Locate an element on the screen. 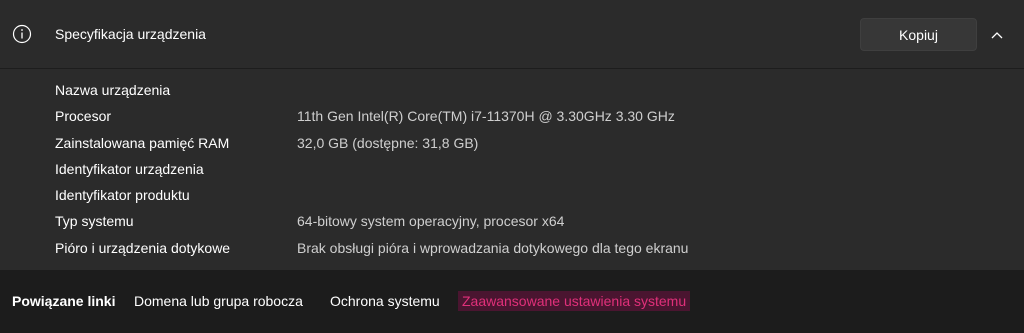 The width and height of the screenshot is (1024, 333). spec-label: Procesor is located at coordinates (83, 116).